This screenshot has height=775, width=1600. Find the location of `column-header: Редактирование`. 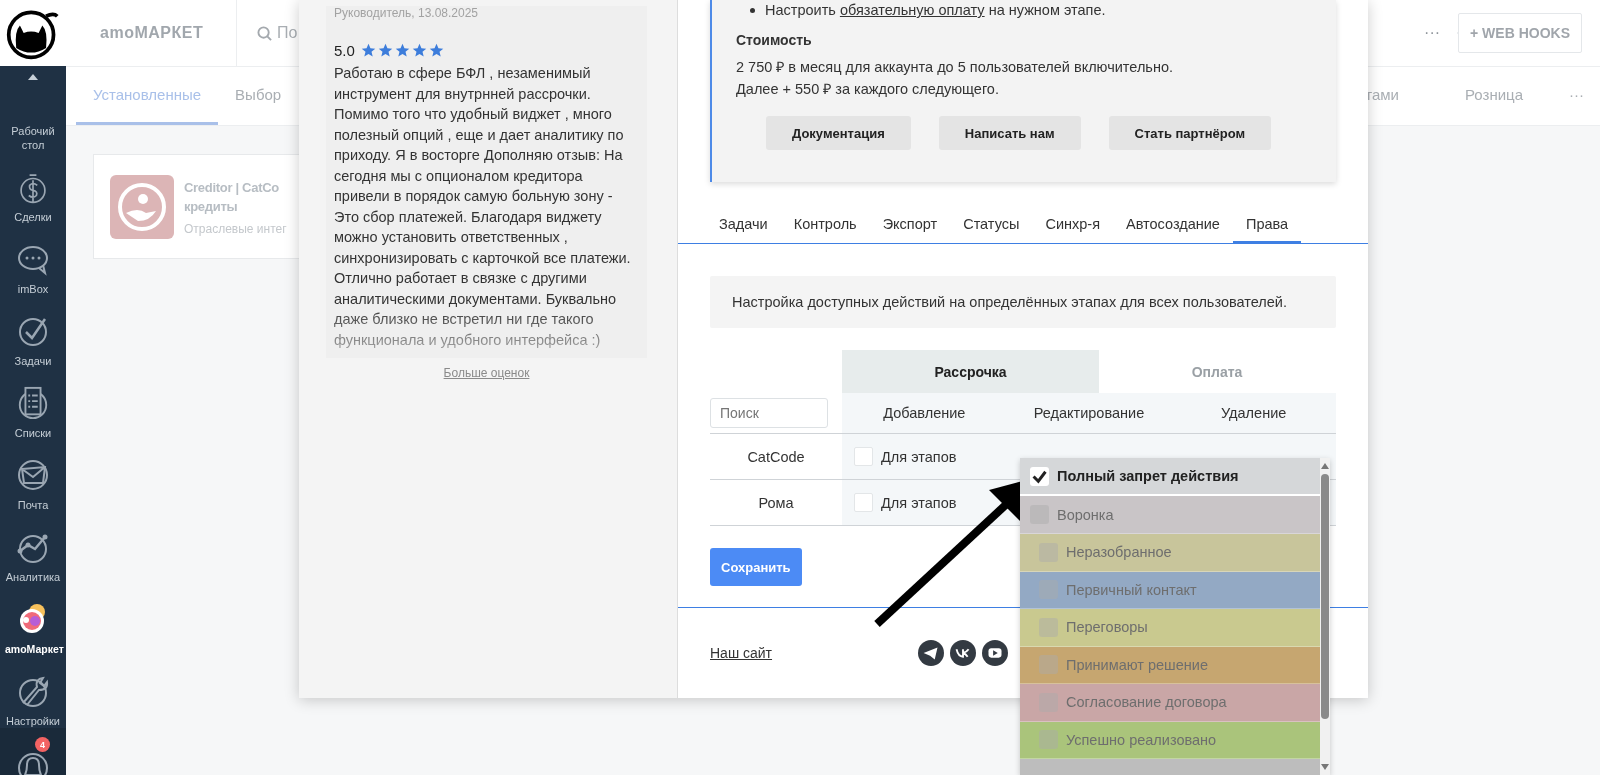

column-header: Редактирование is located at coordinates (1089, 413).